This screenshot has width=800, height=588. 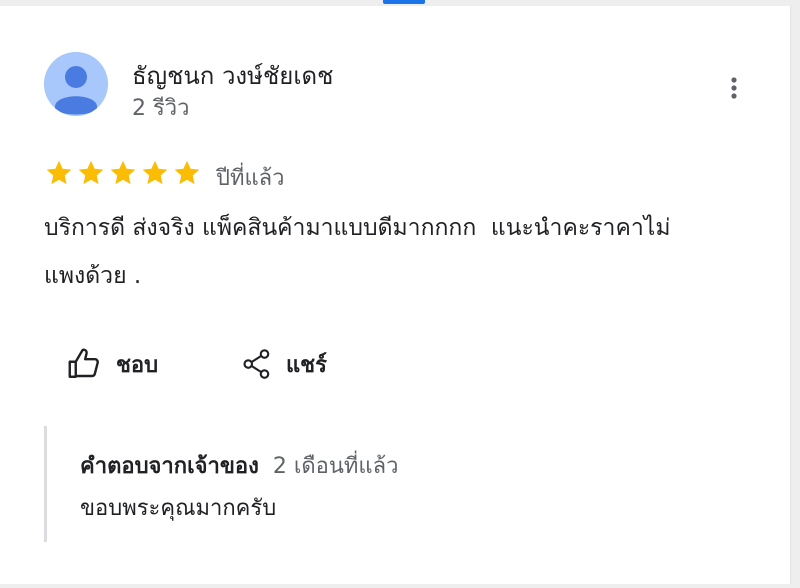 I want to click on reviewer-avatar, so click(x=76, y=84).